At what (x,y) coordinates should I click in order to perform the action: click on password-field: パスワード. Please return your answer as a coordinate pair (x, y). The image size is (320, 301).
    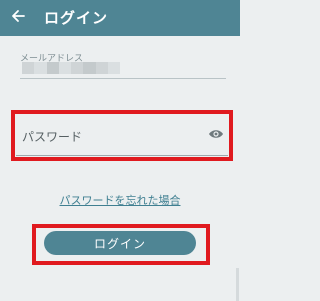
    Looking at the image, I should click on (122, 134).